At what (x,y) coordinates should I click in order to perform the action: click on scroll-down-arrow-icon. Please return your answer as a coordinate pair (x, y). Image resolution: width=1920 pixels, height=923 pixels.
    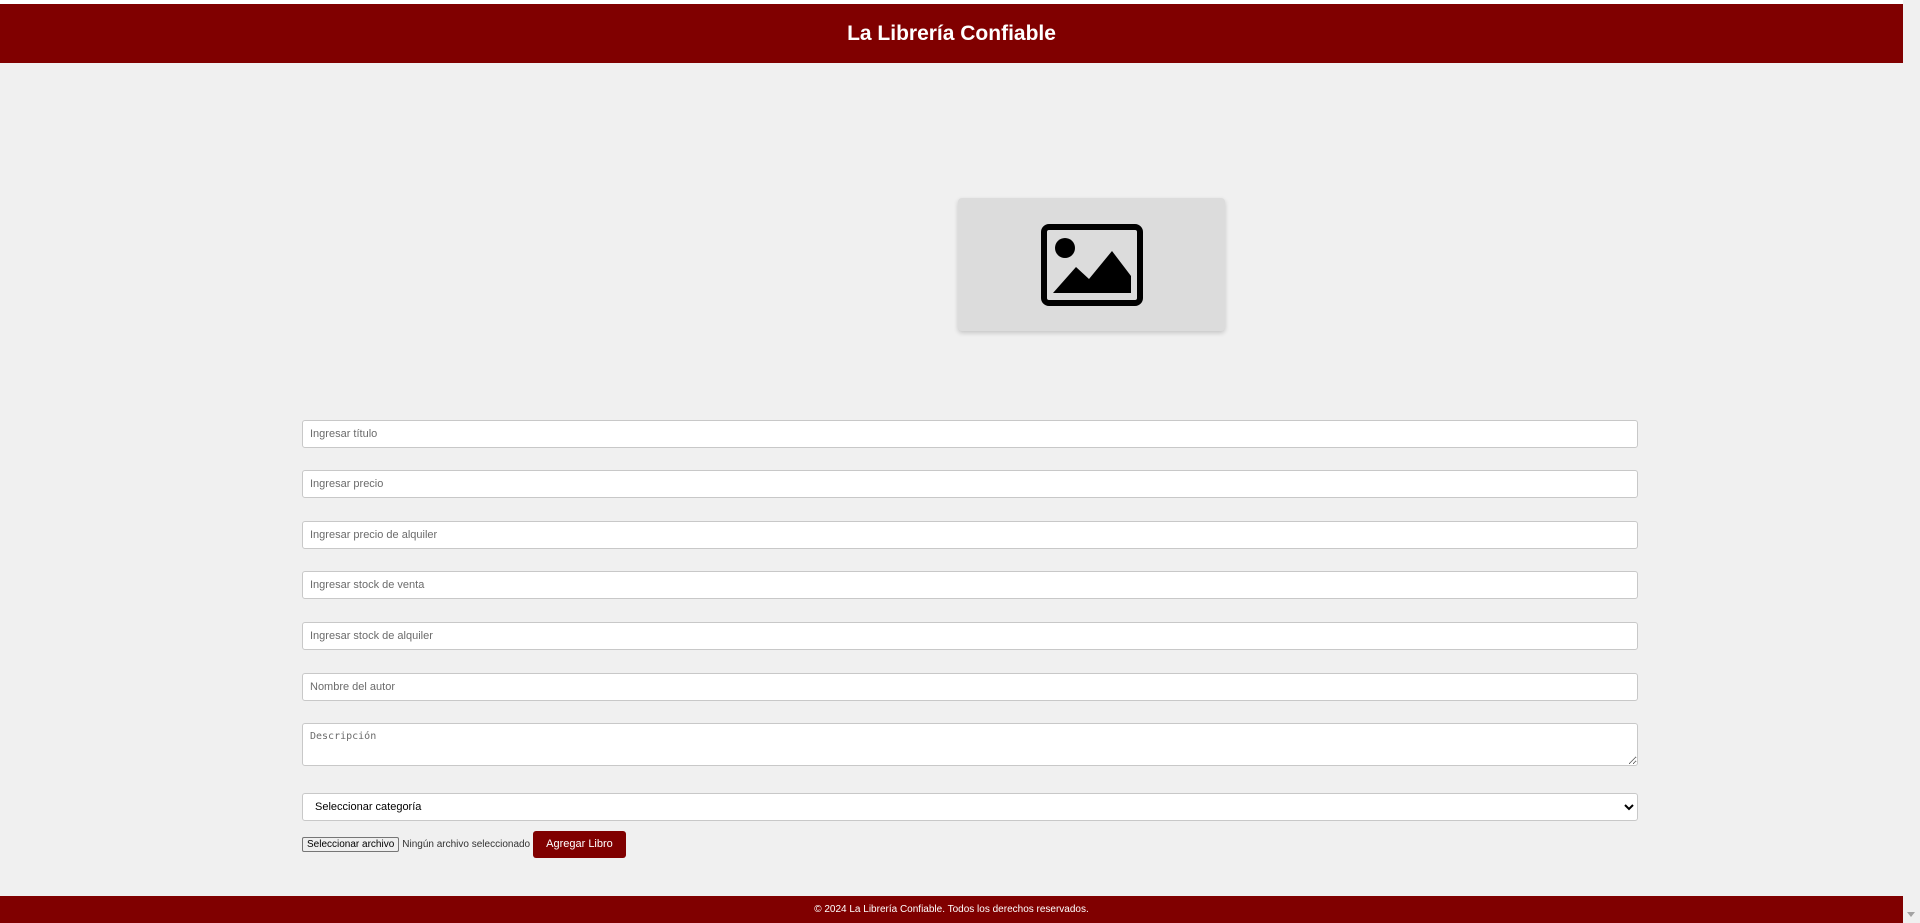
    Looking at the image, I should click on (1911, 914).